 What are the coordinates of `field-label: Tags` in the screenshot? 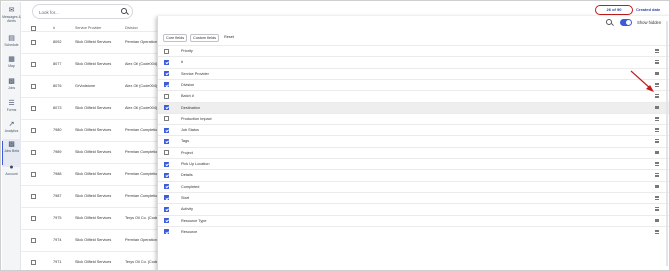 It's located at (185, 141).